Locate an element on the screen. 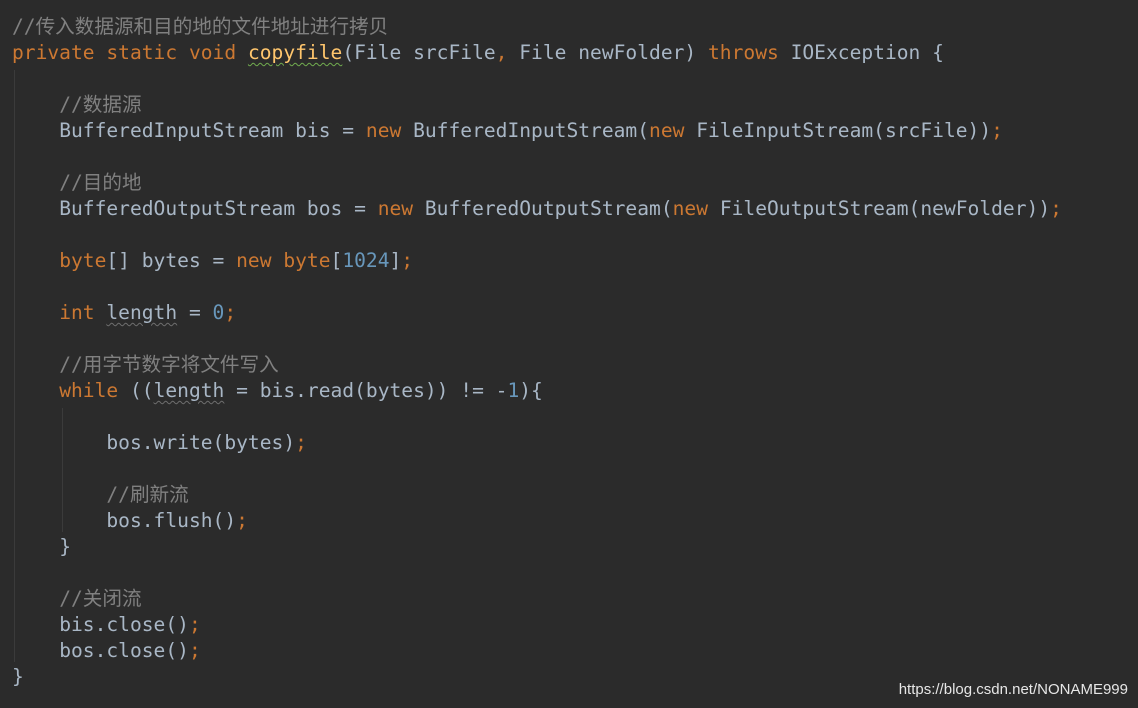  code-token-plain: IOException { is located at coordinates (867, 52).